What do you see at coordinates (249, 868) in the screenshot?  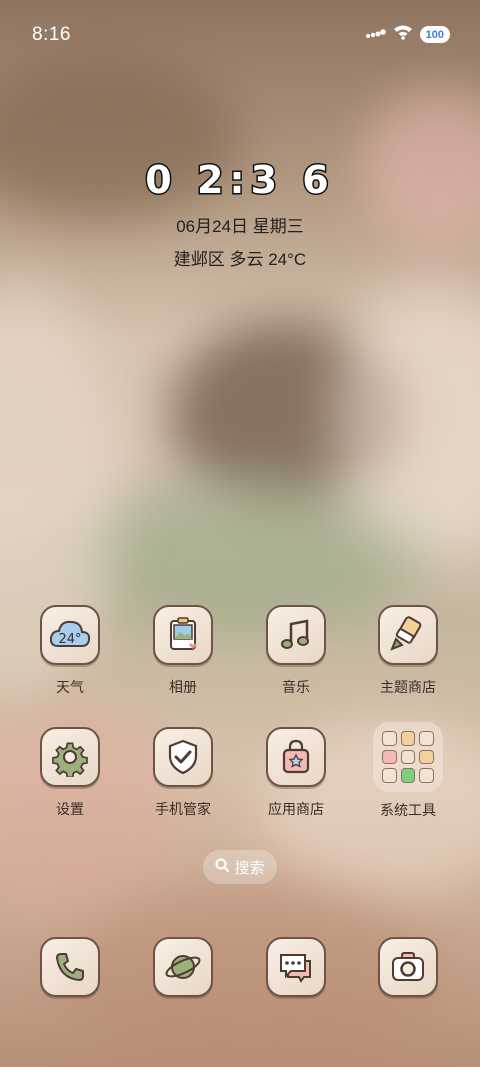 I see `search-label: 搜索` at bounding box center [249, 868].